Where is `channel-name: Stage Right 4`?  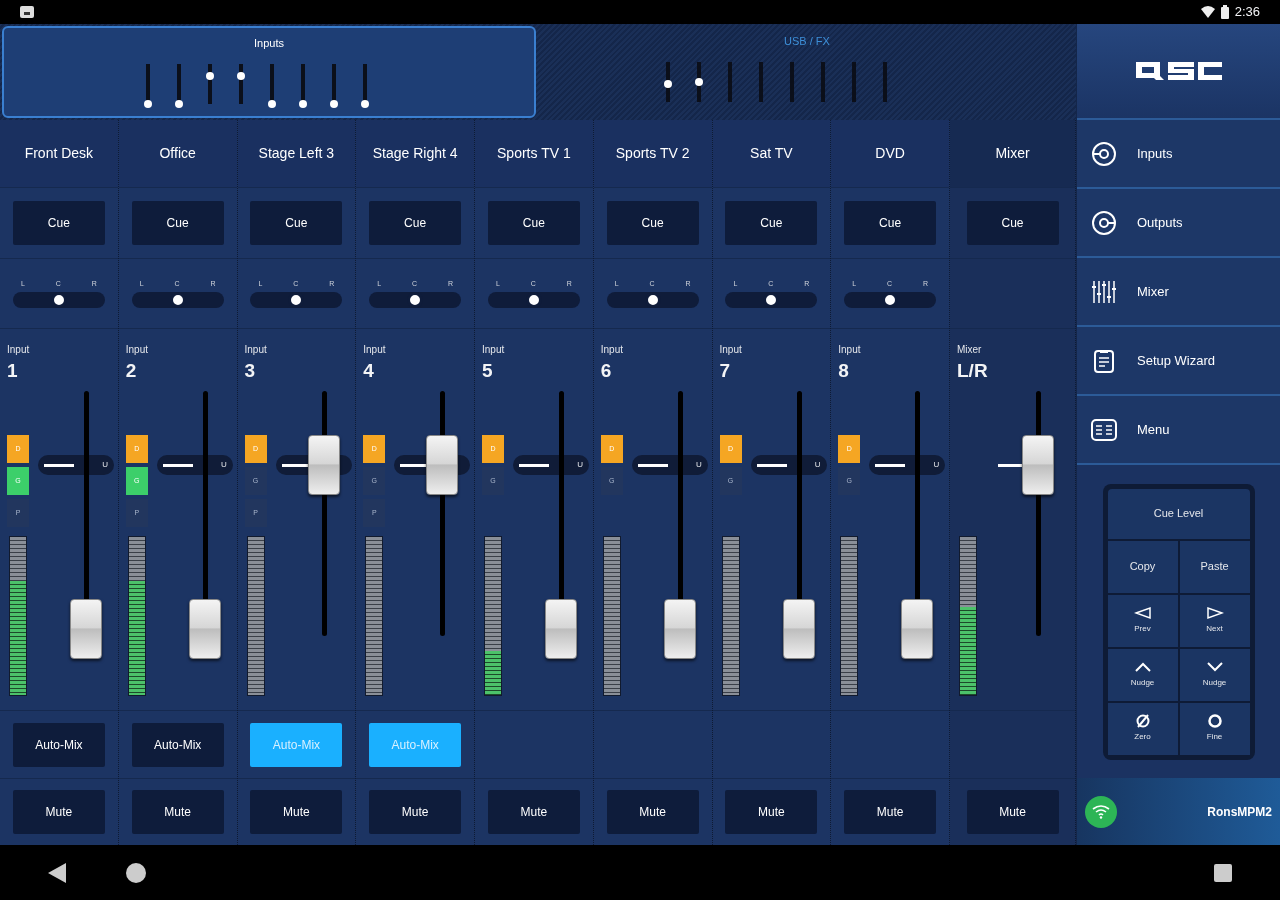
channel-name: Stage Right 4 is located at coordinates (415, 153).